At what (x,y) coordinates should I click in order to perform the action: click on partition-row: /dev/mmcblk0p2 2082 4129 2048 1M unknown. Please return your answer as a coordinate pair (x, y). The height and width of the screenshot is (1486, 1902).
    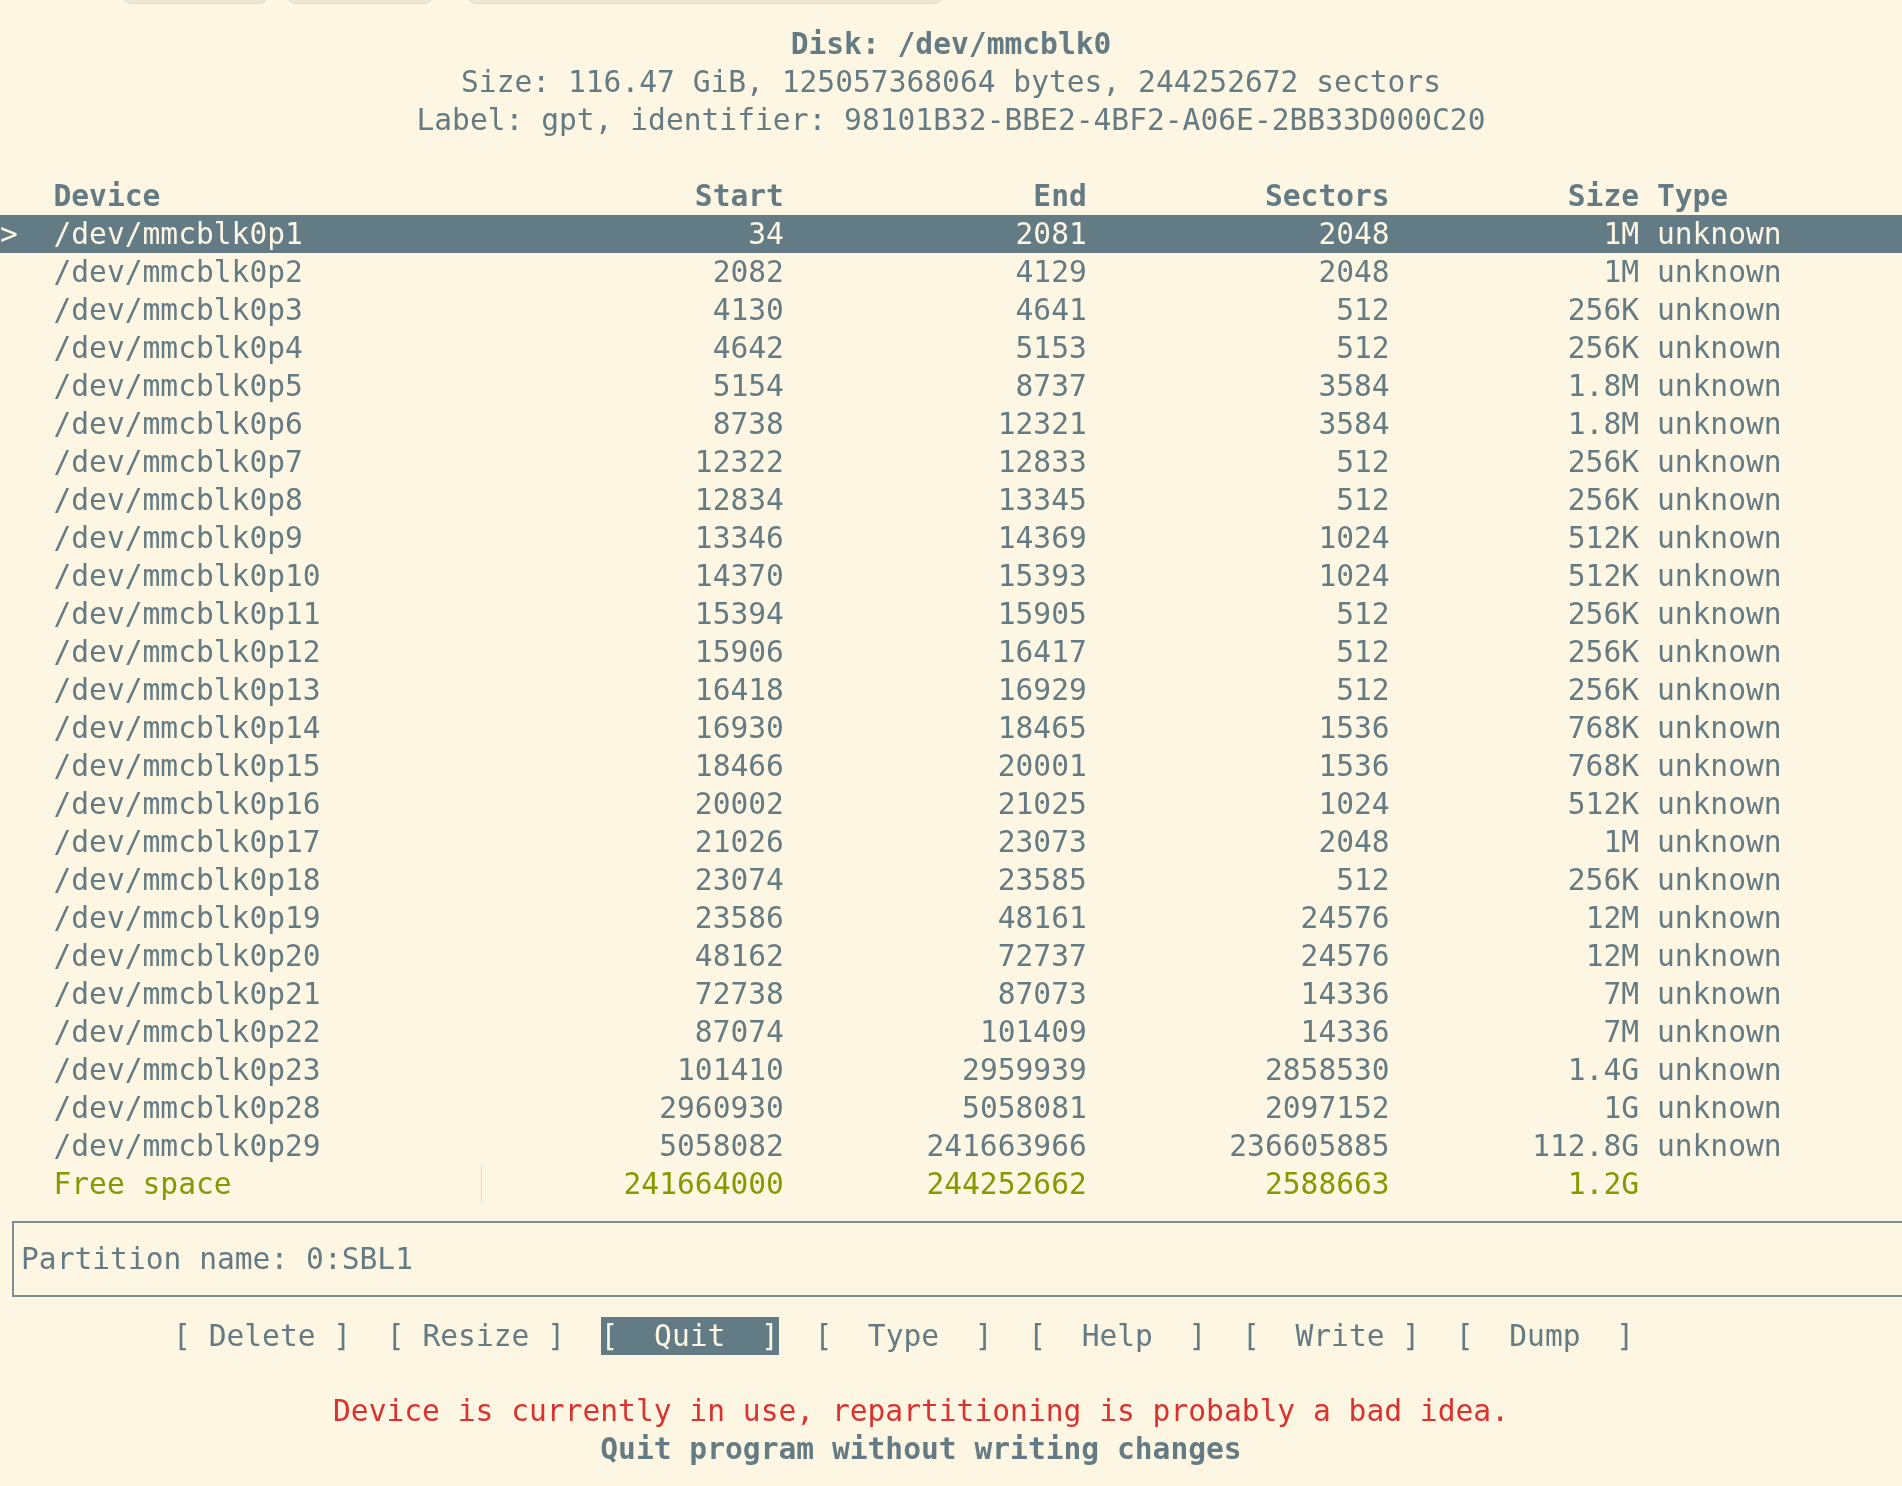
    Looking at the image, I should click on (951, 272).